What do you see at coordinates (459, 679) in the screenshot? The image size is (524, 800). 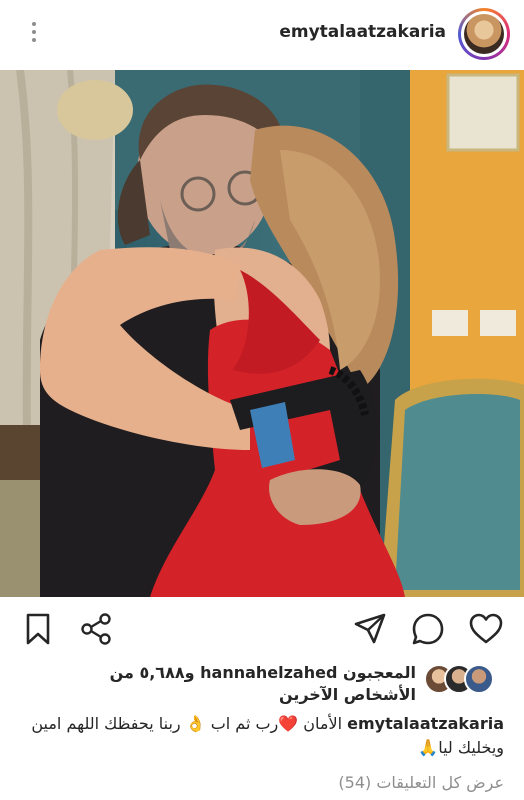 I see `liker-avatars` at bounding box center [459, 679].